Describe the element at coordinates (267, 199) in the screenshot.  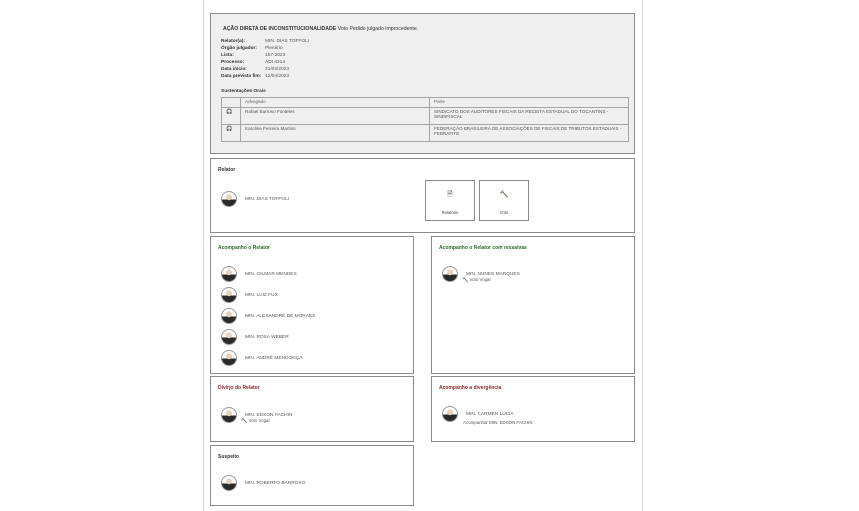
I see `member-name: MIN. DIAS TOFFOLI` at that location.